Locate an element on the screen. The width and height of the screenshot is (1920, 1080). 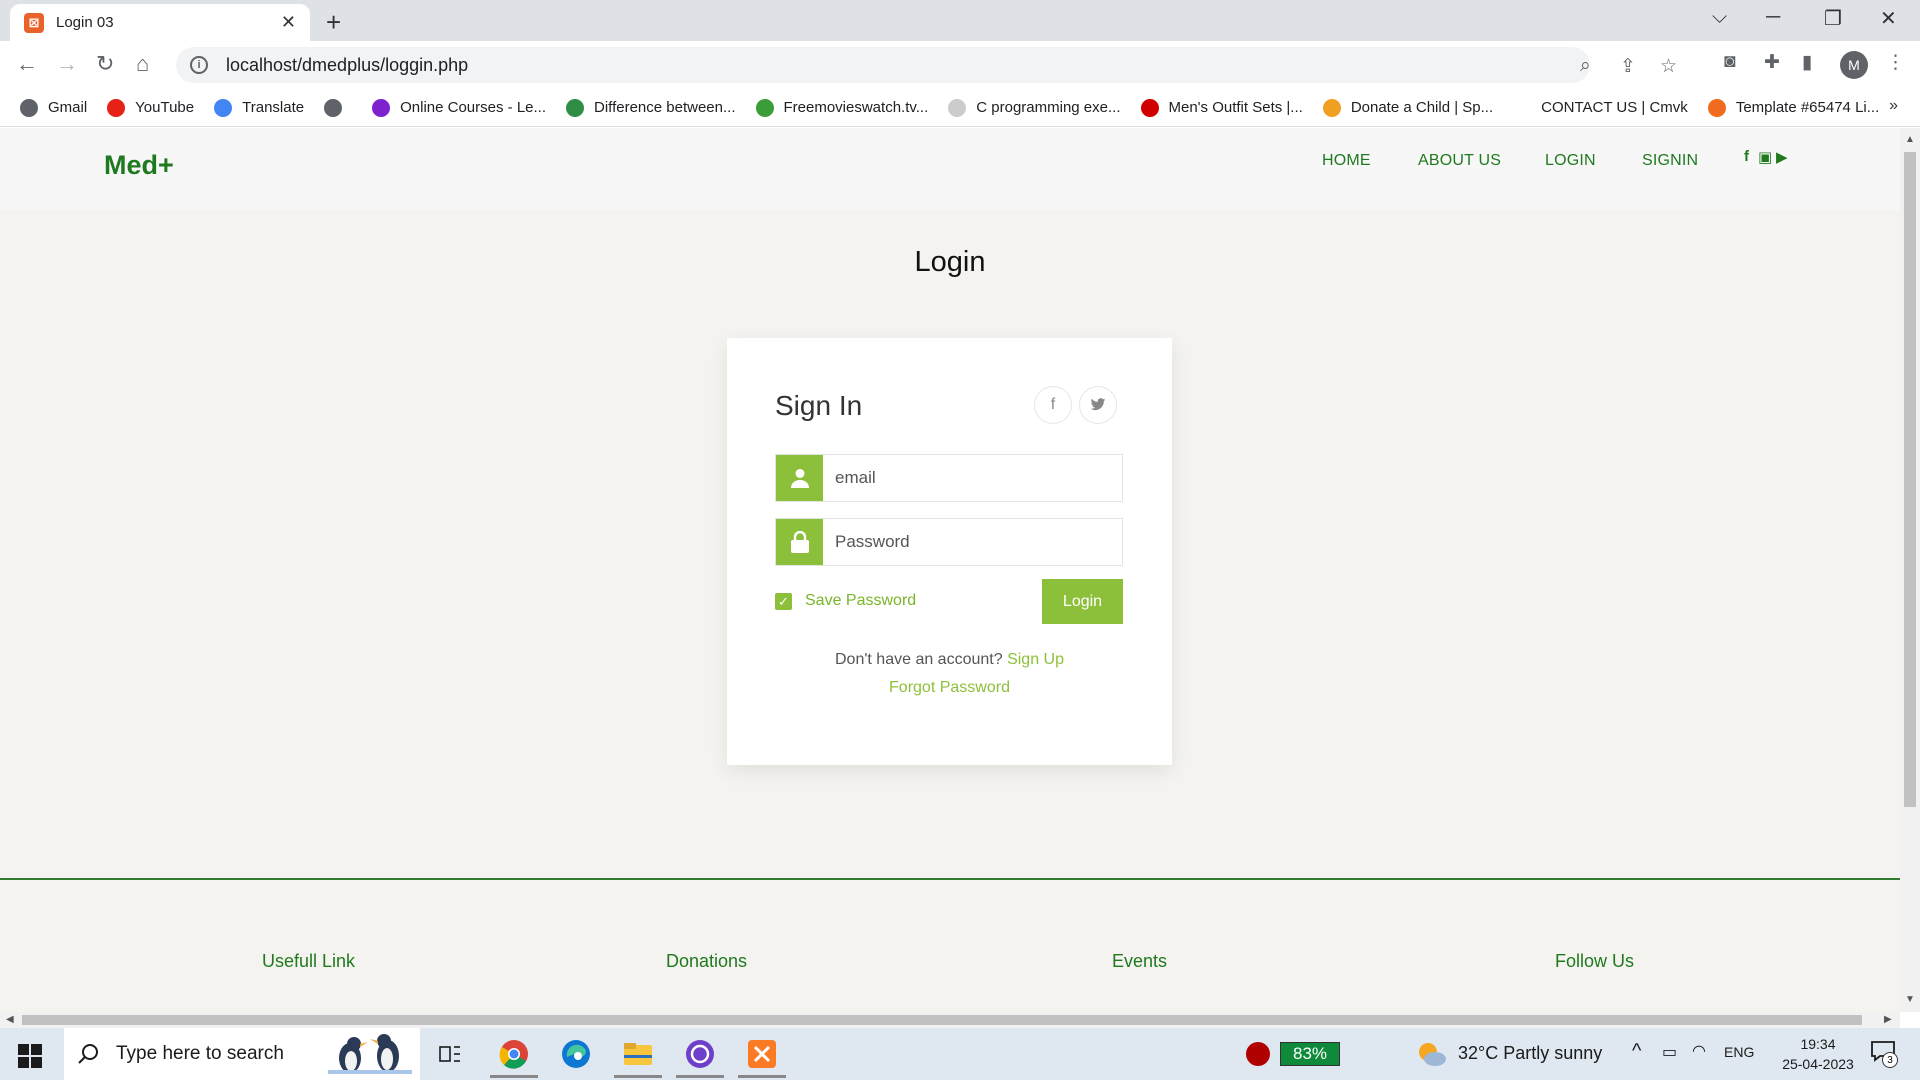
password-field is located at coordinates (949, 542).